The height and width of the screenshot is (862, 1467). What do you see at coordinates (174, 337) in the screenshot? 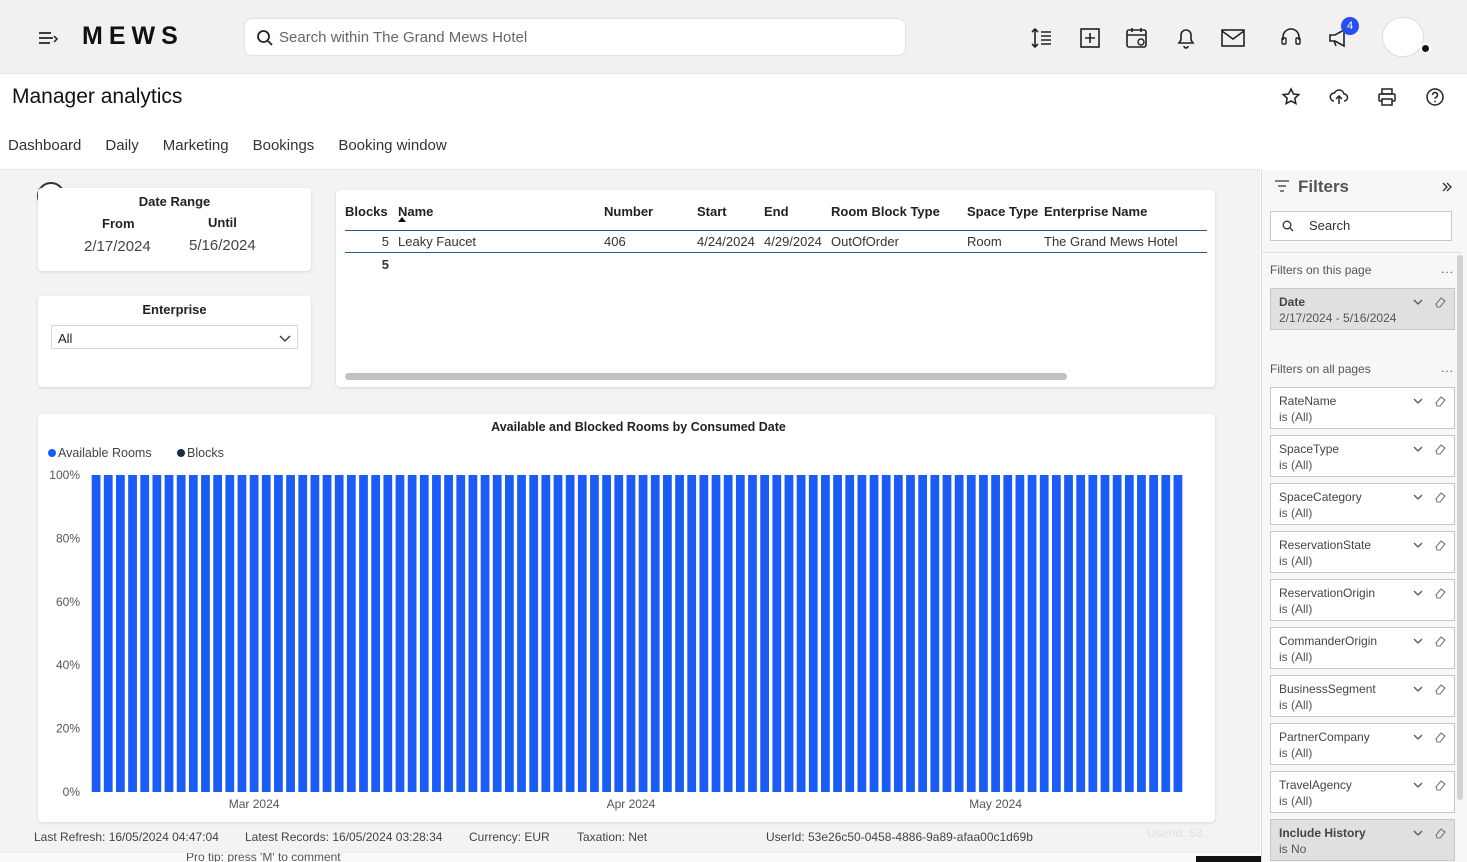
I see `enterprise-dropdown: All` at bounding box center [174, 337].